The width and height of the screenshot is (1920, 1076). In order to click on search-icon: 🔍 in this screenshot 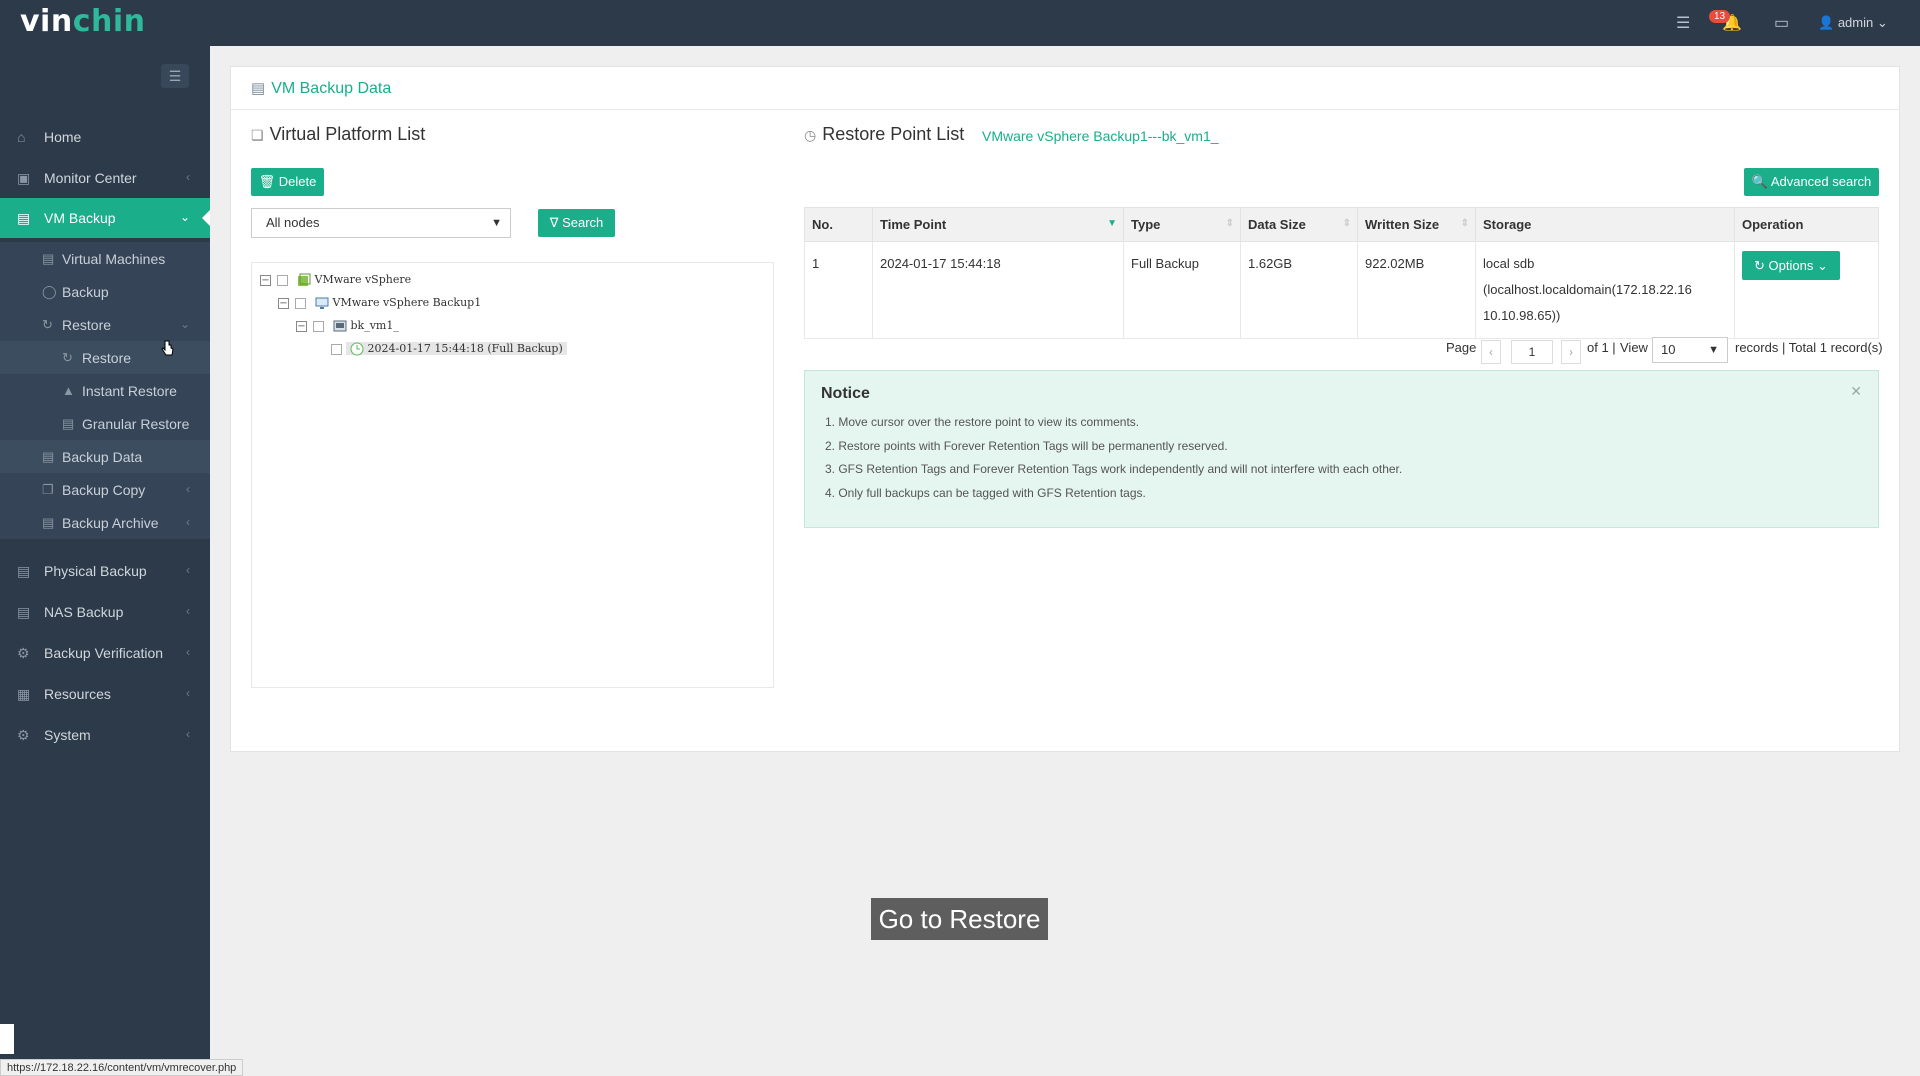, I will do `click(1759, 181)`.